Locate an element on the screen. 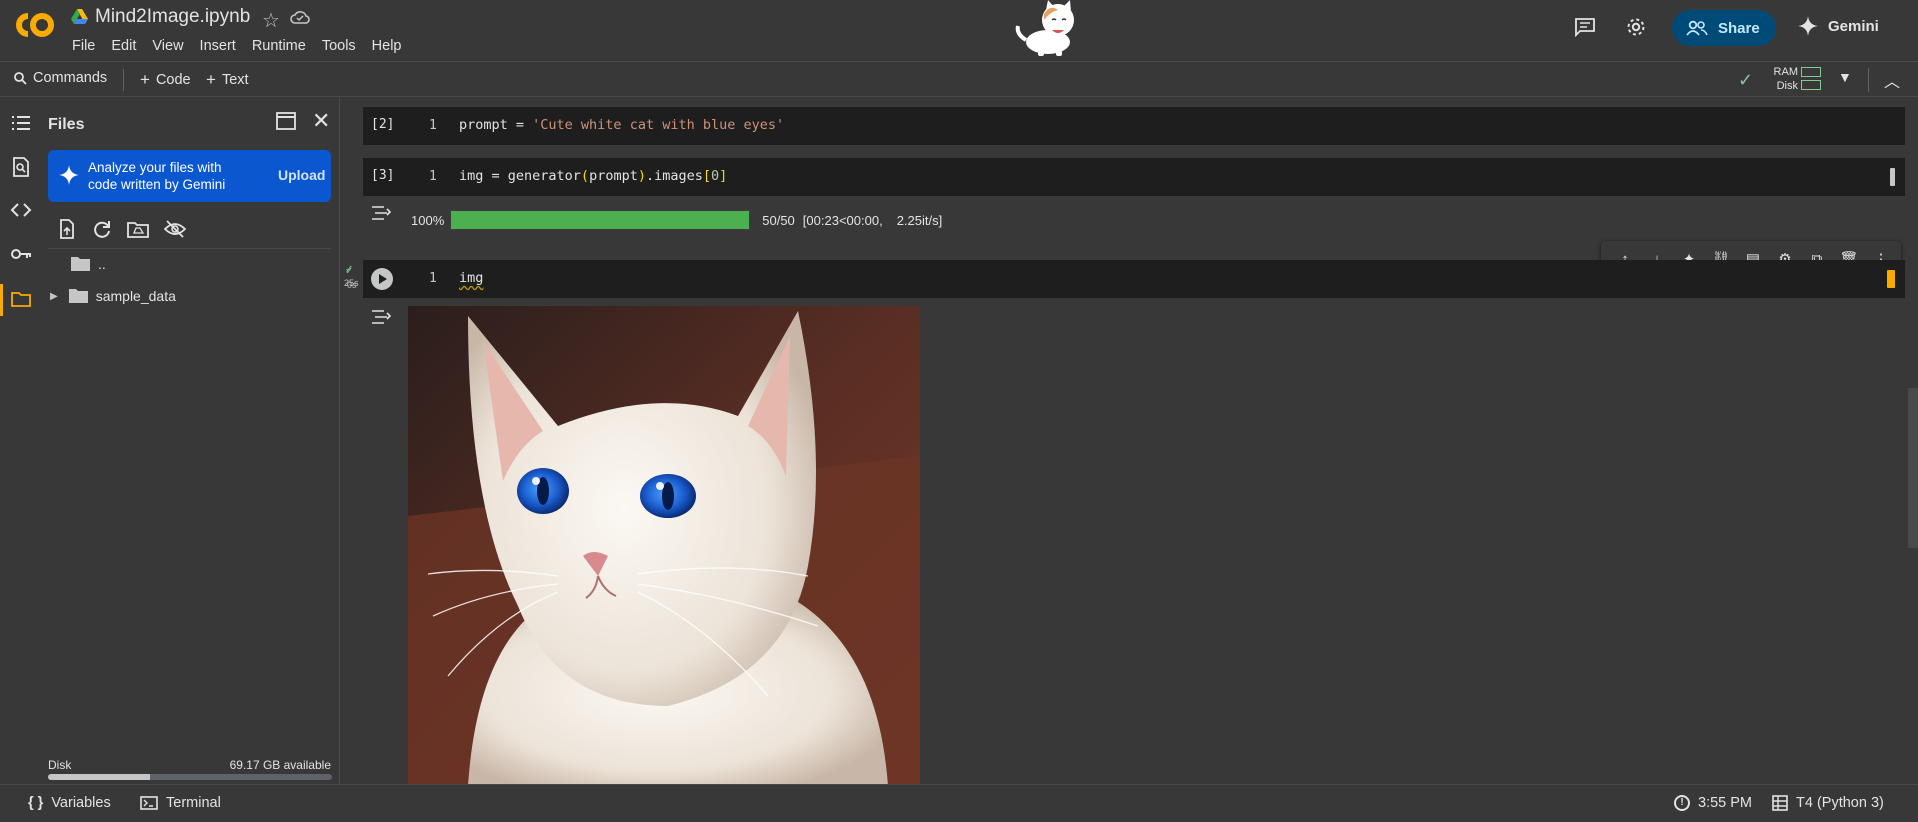  terminal-button: Terminal is located at coordinates (180, 803).